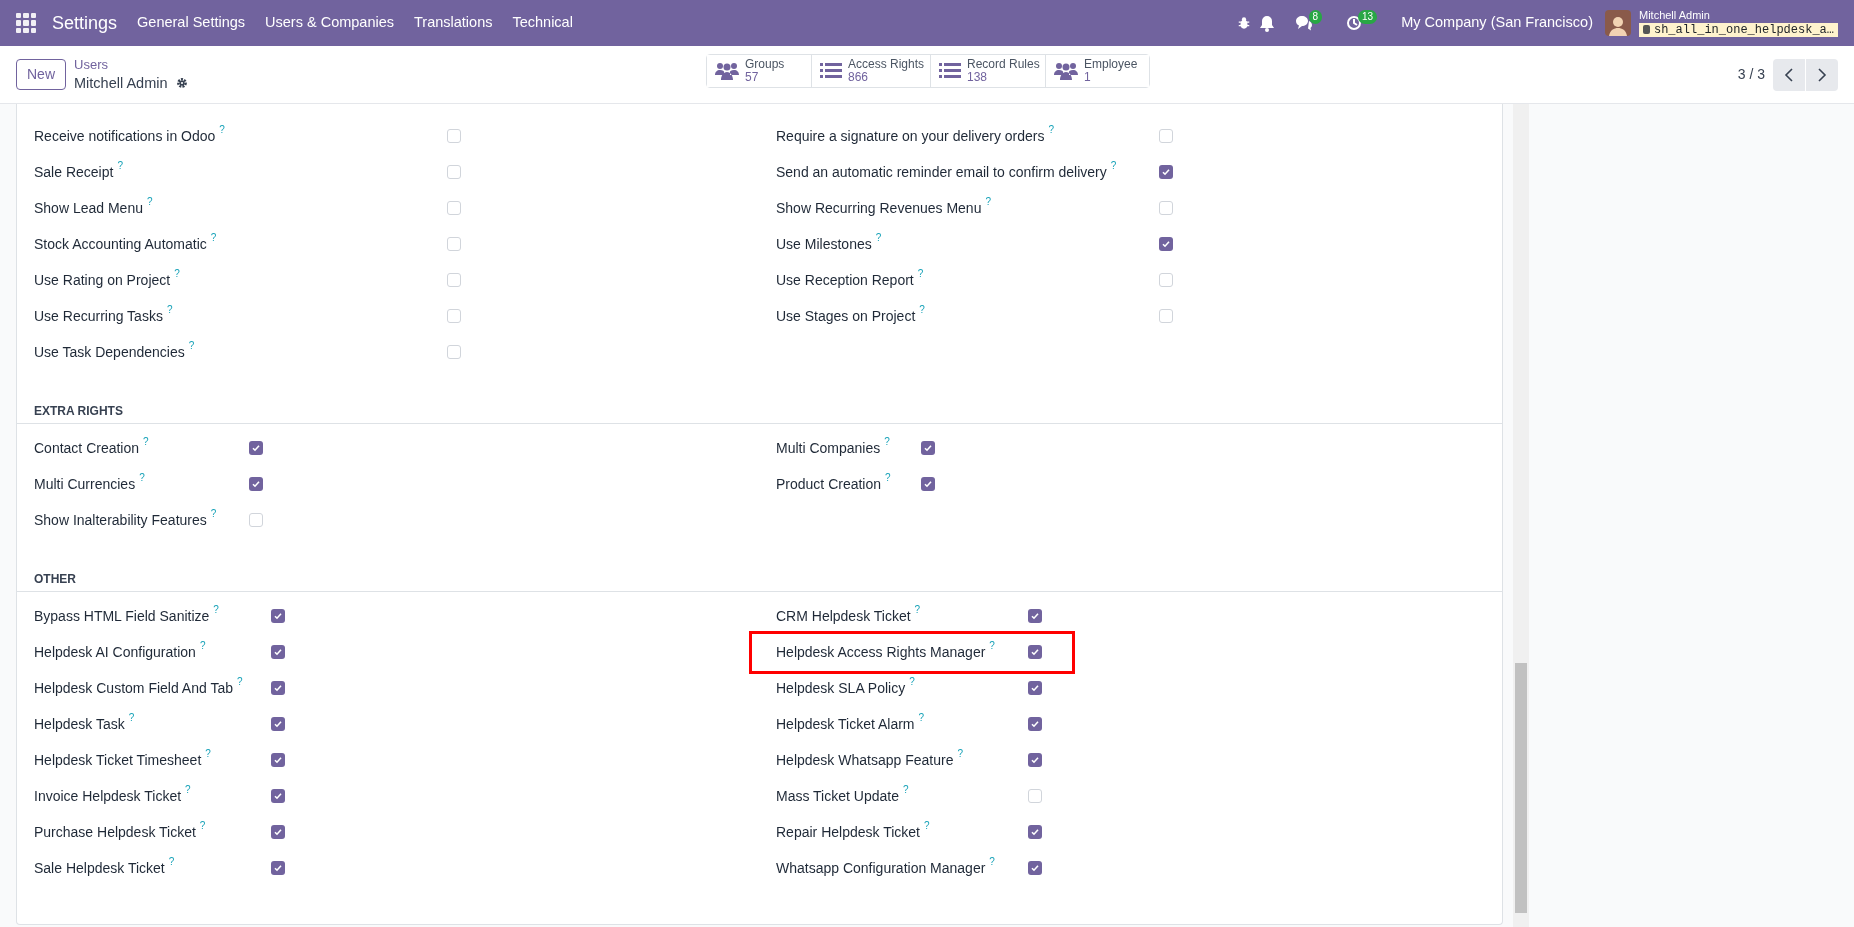 Image resolution: width=1854 pixels, height=927 pixels. Describe the element at coordinates (1243, 23) in the screenshot. I see `bug-icon` at that location.